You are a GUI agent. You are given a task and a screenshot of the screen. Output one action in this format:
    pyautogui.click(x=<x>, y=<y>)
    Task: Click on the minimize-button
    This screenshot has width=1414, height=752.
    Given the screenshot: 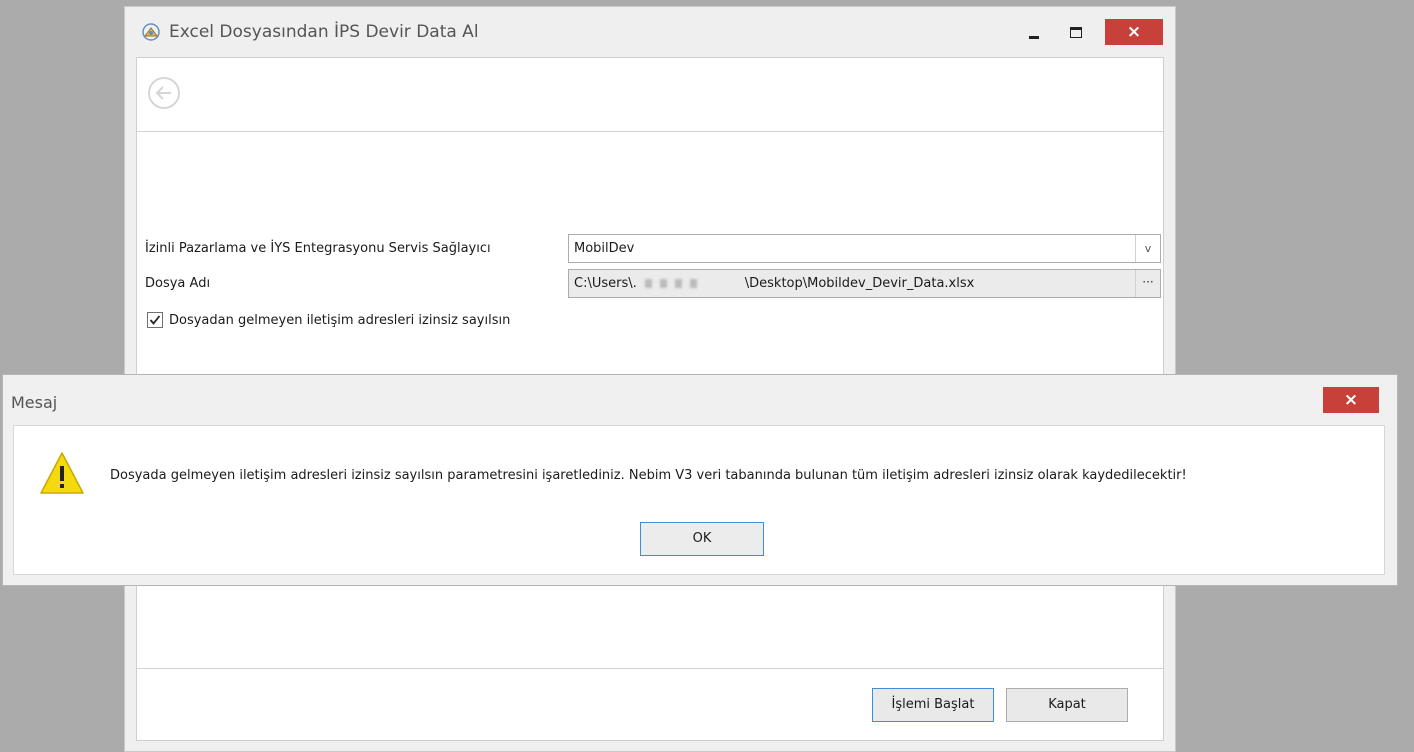 What is the action you would take?
    pyautogui.click(x=1034, y=32)
    